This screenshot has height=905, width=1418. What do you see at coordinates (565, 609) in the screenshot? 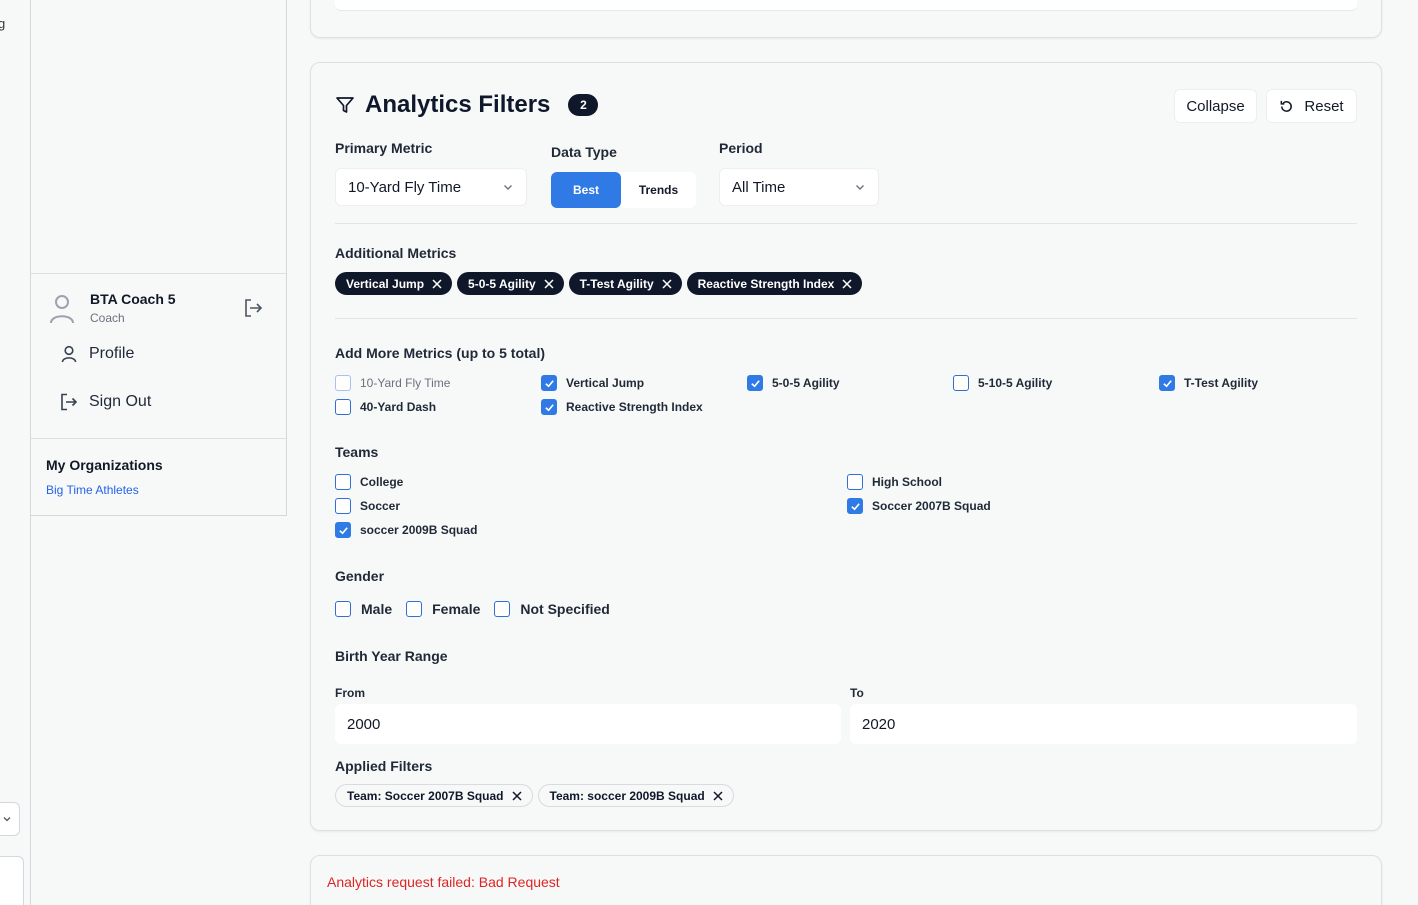
I see `option-label: Not Specified` at bounding box center [565, 609].